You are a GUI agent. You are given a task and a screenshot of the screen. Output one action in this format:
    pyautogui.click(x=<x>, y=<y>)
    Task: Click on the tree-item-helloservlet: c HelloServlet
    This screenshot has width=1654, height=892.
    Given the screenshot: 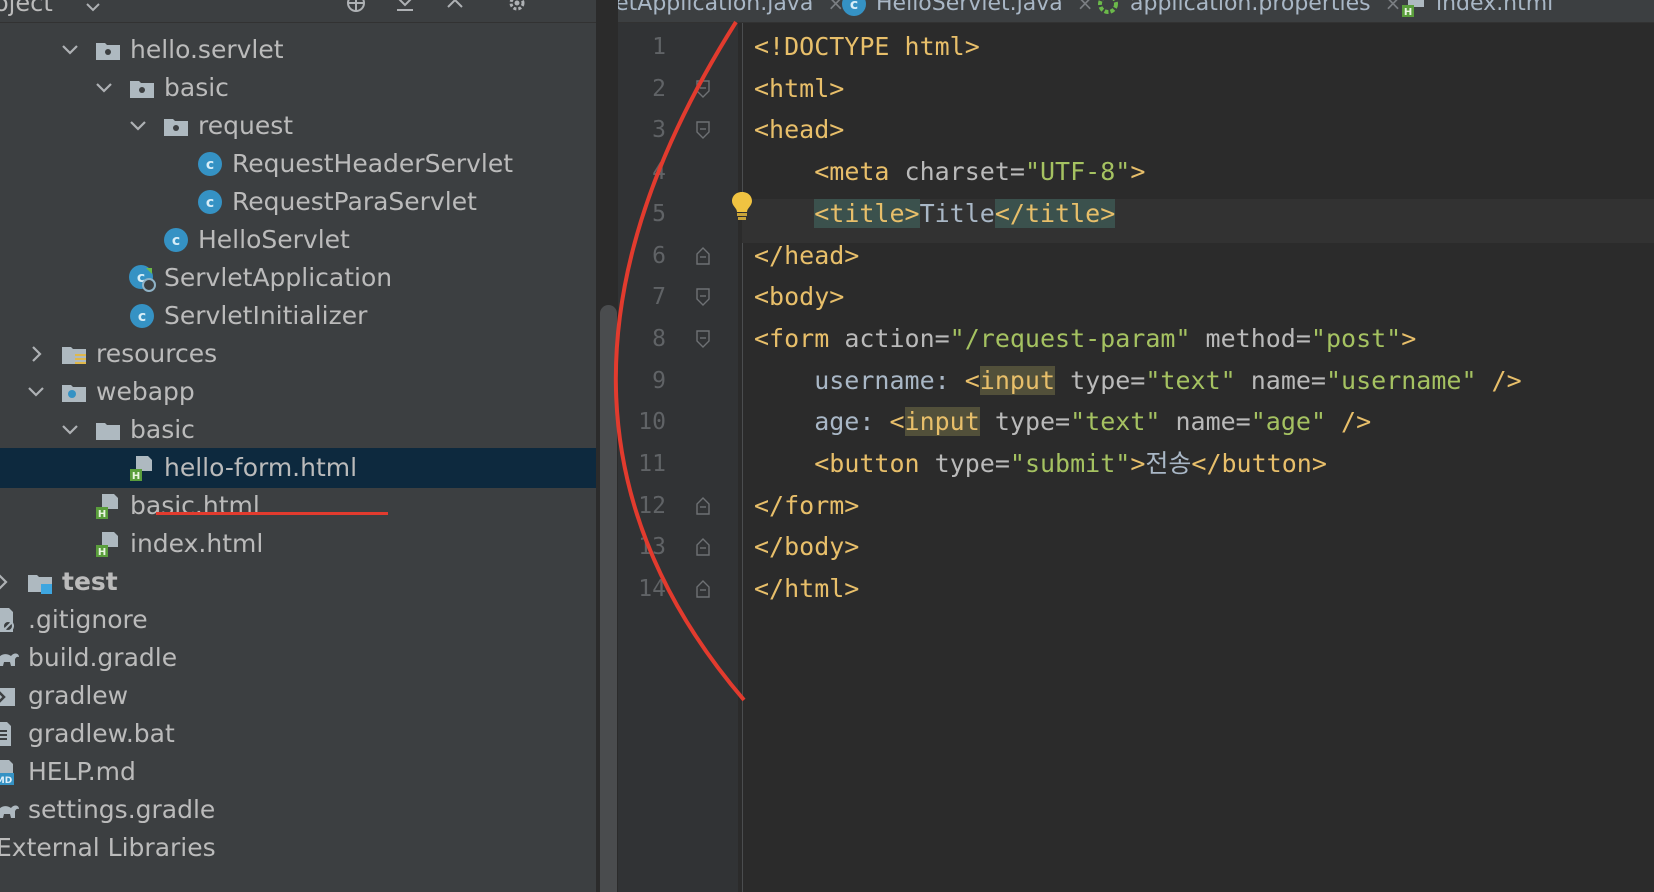 What is the action you would take?
    pyautogui.click(x=298, y=240)
    